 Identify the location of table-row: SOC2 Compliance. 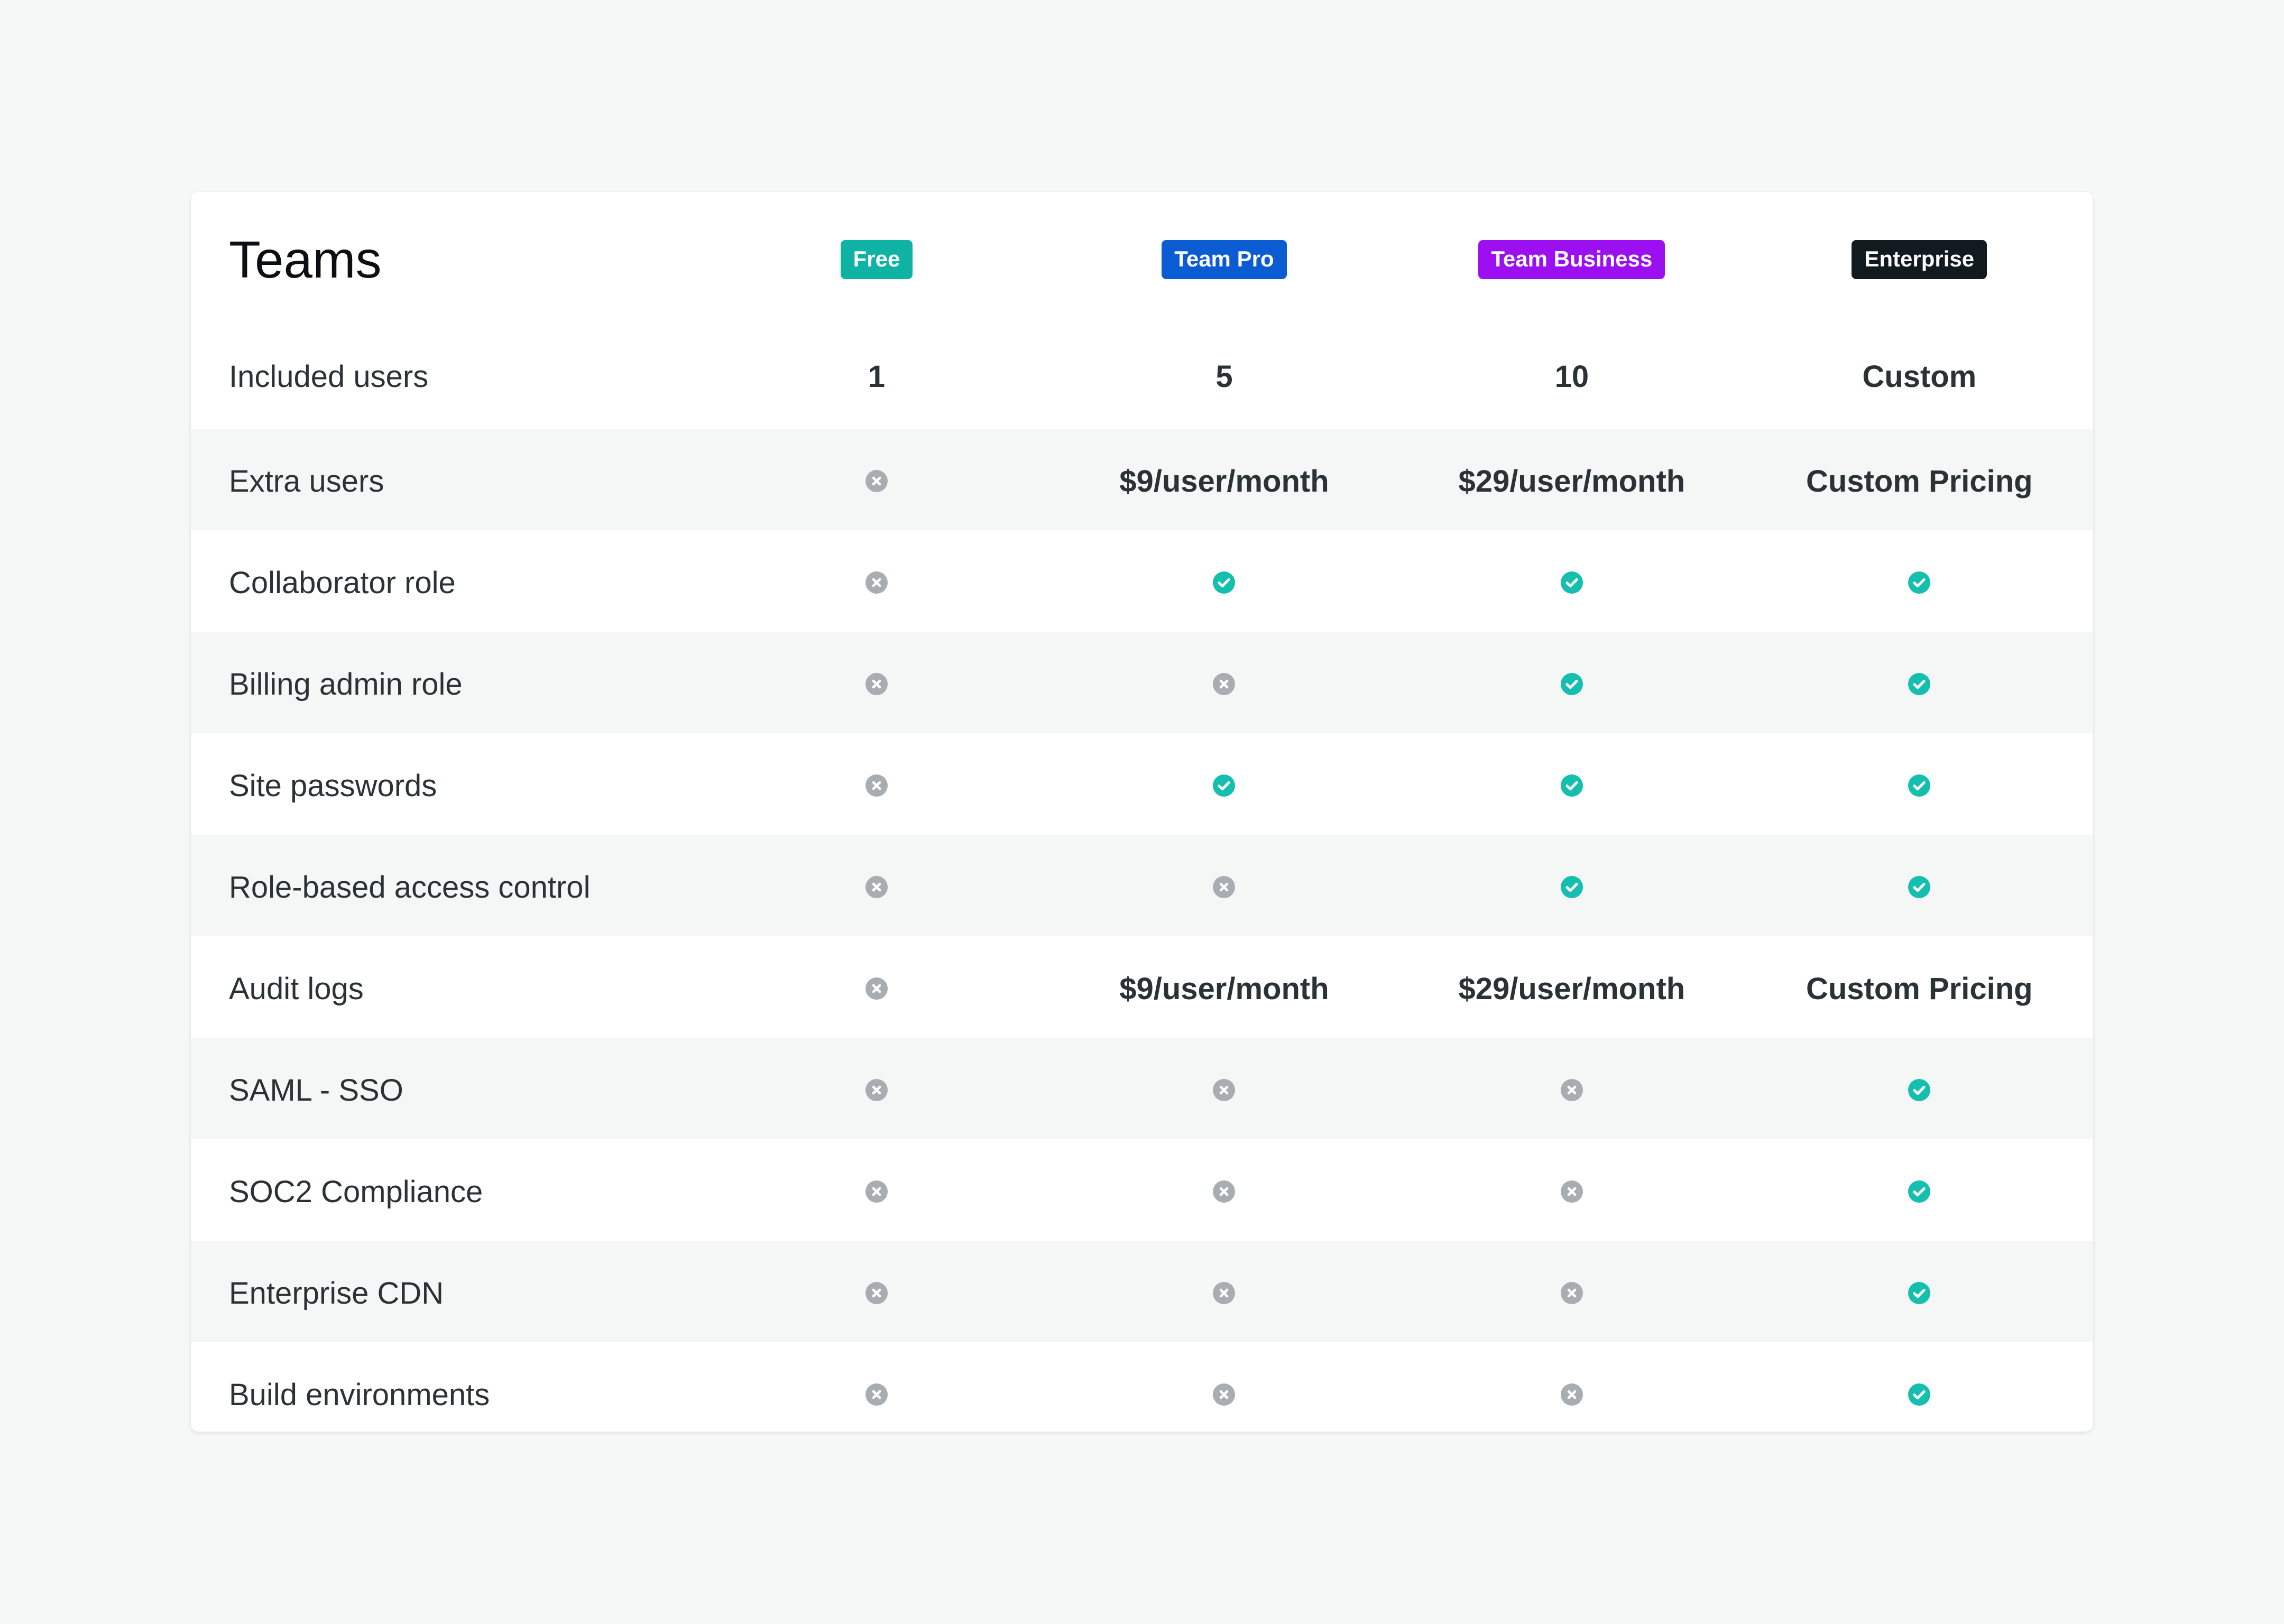
(1142, 1190).